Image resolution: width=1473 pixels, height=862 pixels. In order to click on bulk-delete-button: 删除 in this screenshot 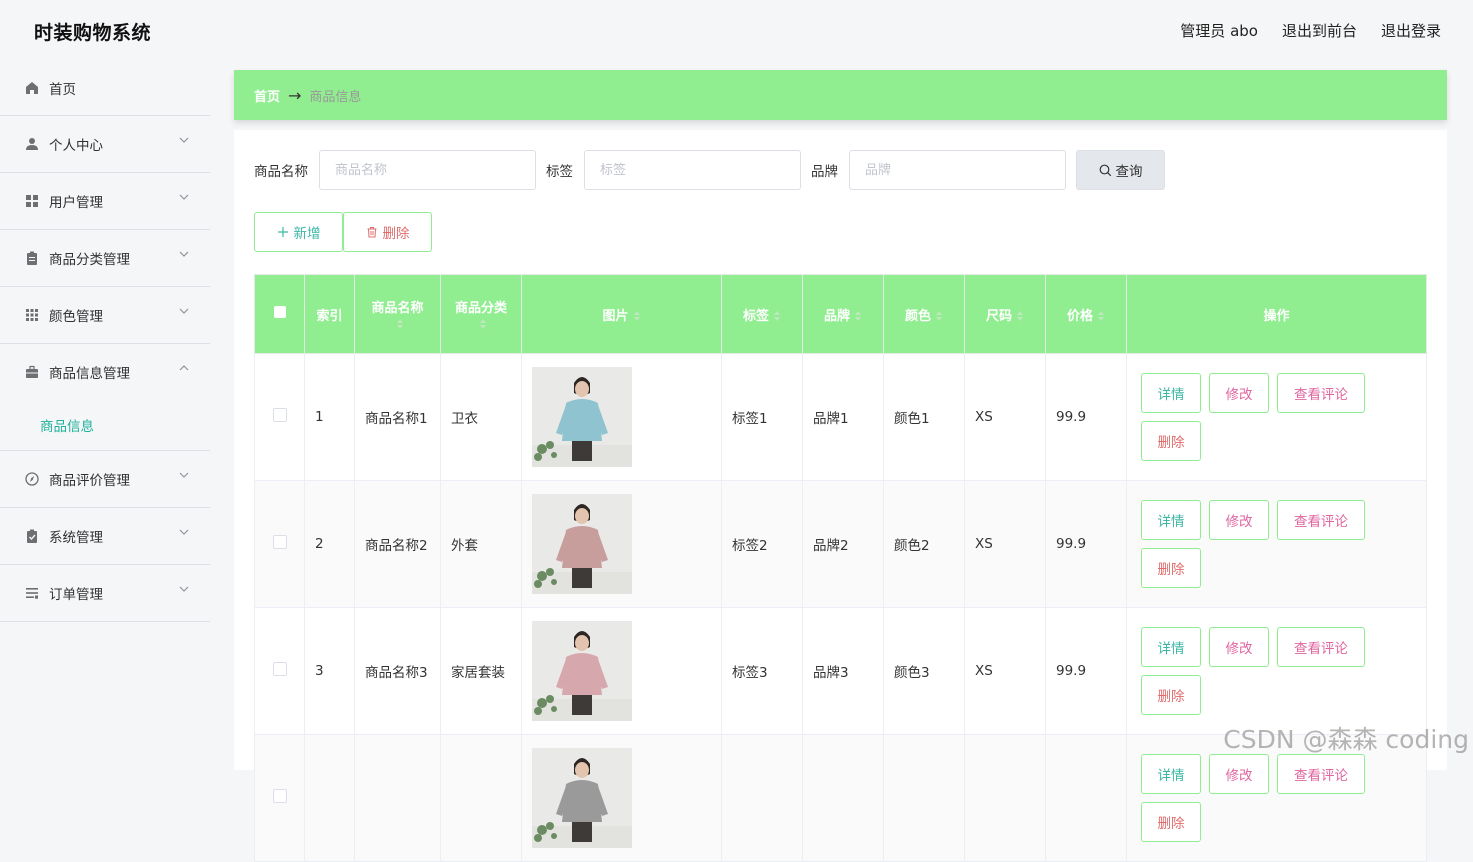, I will do `click(387, 232)`.